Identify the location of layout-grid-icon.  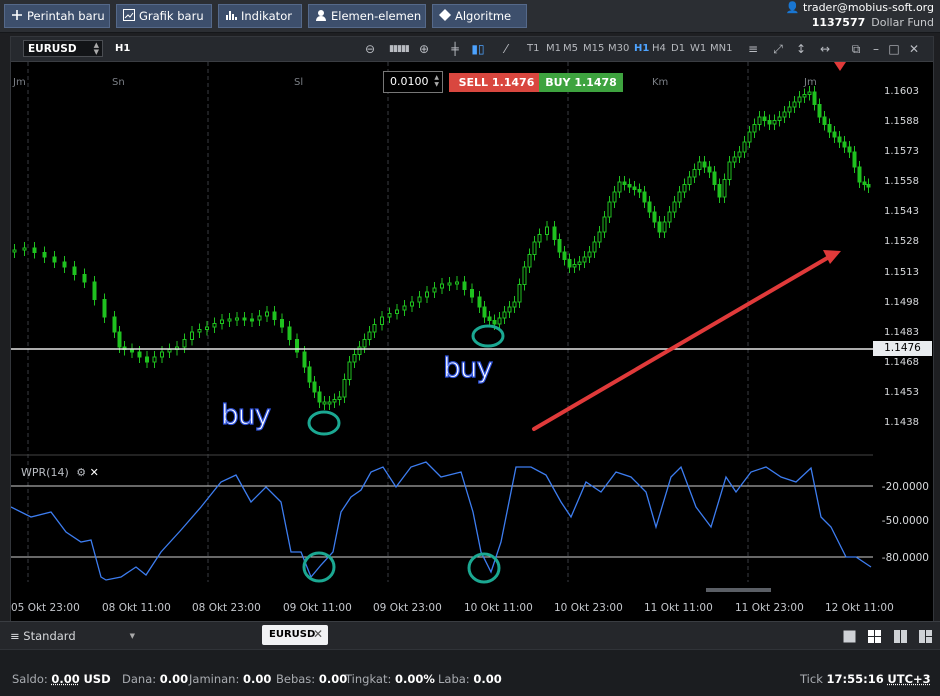
(874, 636).